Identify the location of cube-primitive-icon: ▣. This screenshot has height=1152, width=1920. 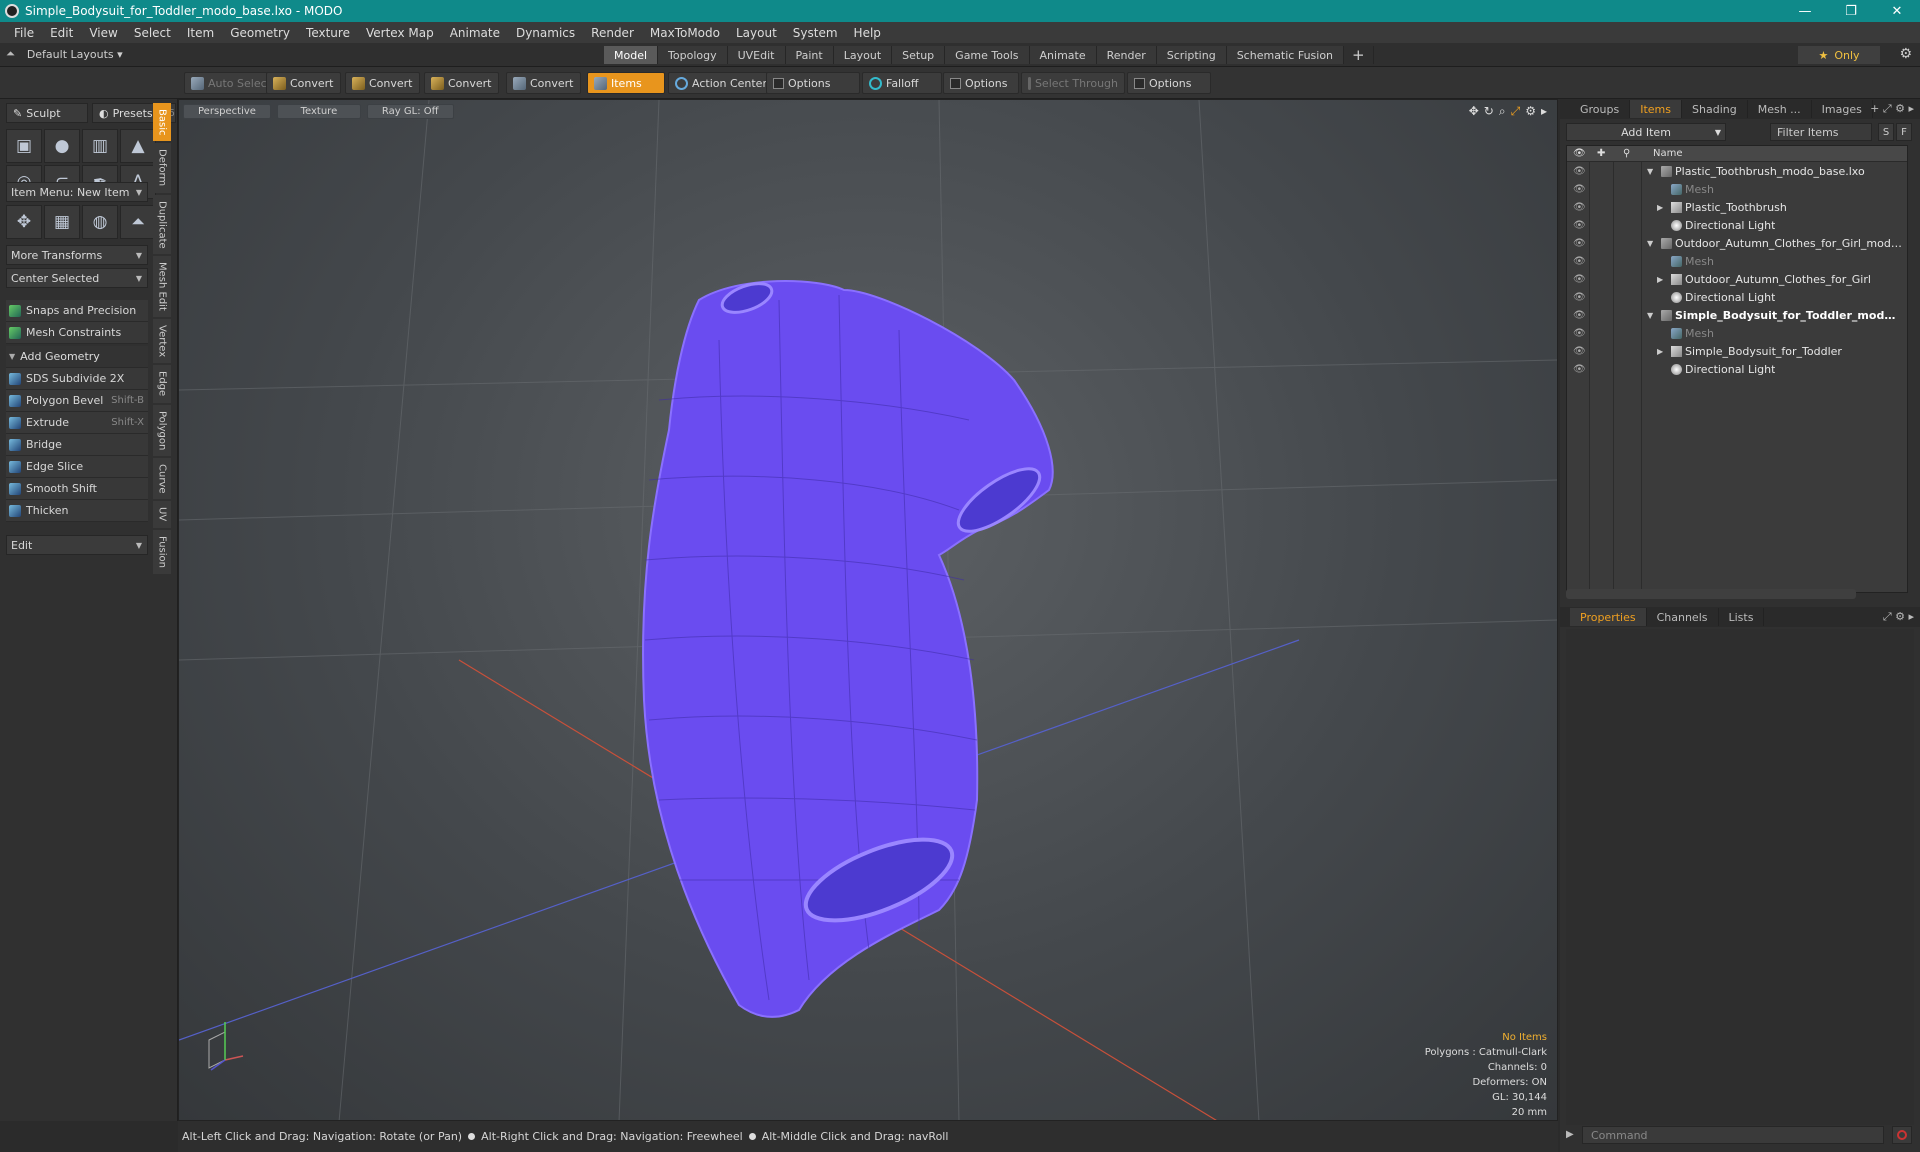
(24, 146).